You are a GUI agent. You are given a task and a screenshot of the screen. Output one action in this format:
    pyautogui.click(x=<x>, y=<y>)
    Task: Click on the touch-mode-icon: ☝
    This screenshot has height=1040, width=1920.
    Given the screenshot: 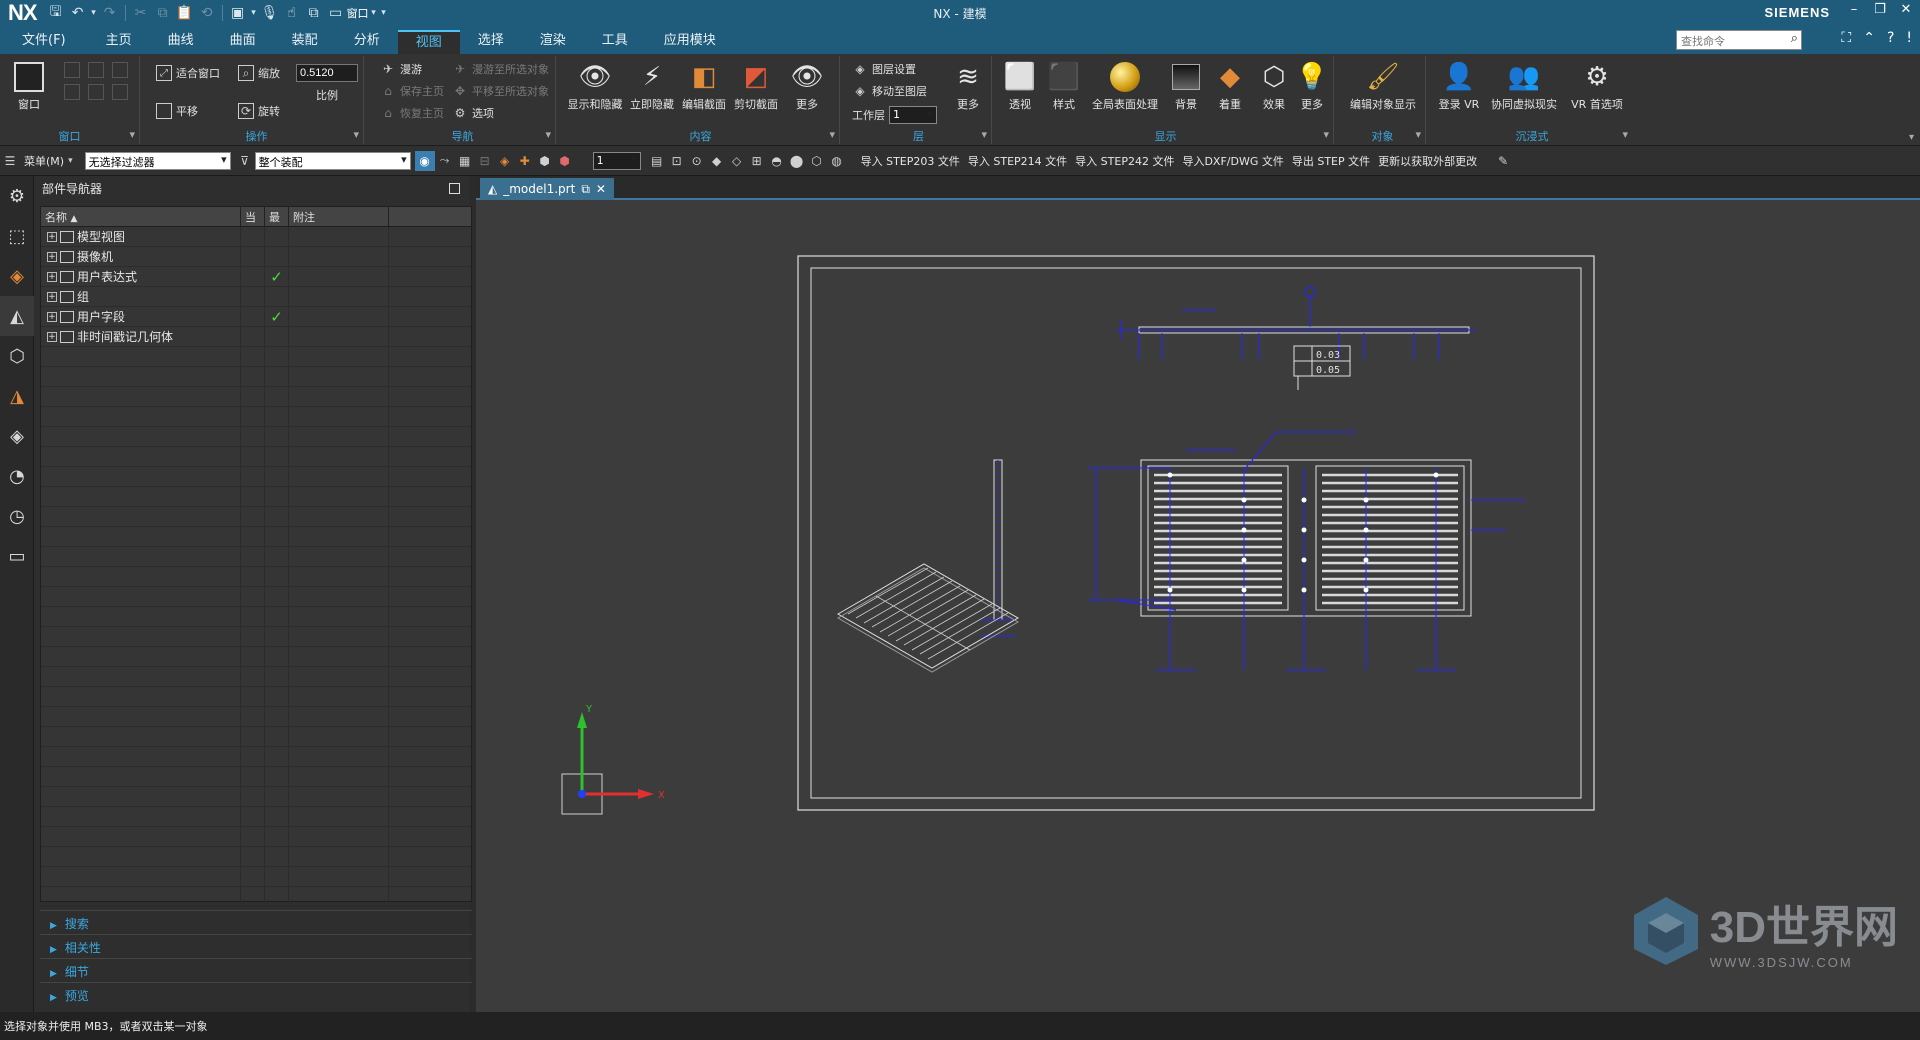 What is the action you would take?
    pyautogui.click(x=292, y=13)
    